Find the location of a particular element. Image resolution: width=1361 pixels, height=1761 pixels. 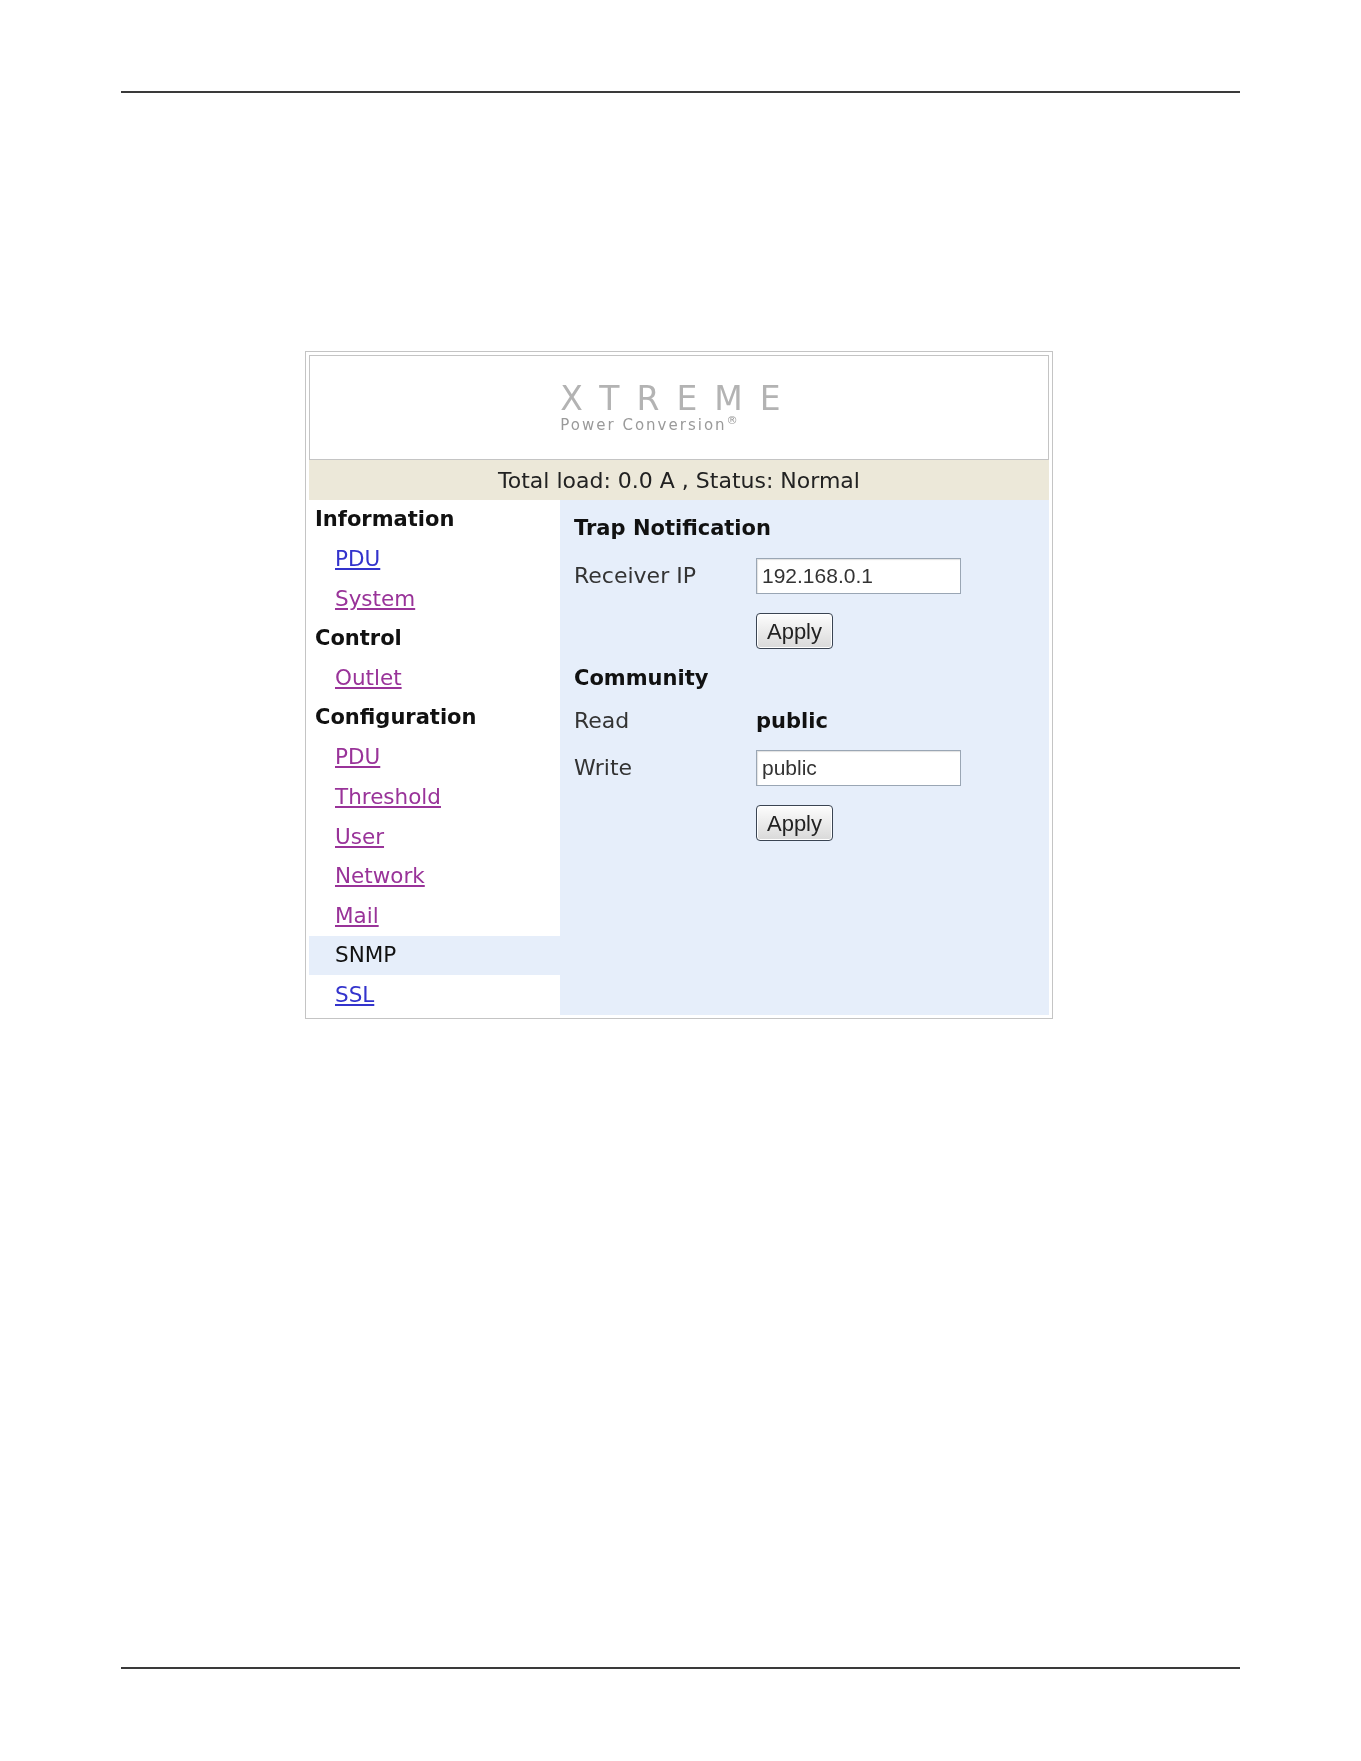

field-label: Read is located at coordinates (602, 721).